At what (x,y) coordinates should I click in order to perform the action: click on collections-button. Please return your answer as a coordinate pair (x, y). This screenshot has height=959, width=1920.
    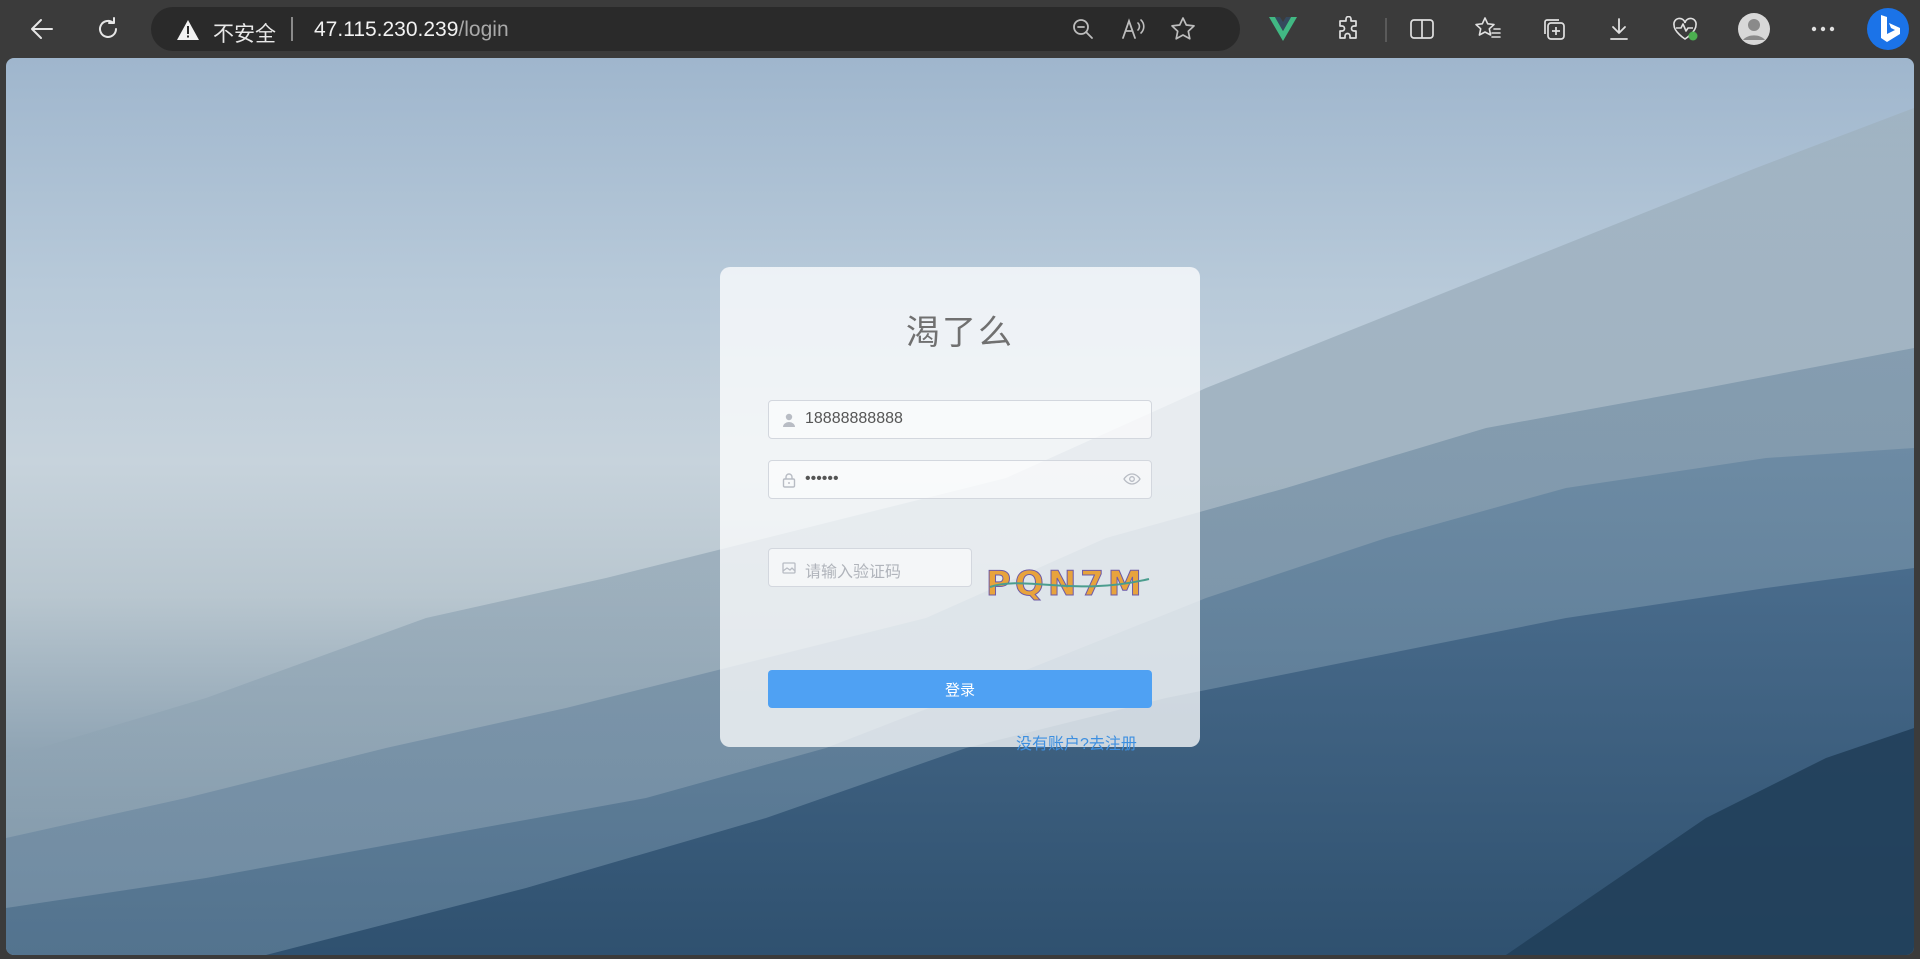
    Looking at the image, I should click on (1554, 29).